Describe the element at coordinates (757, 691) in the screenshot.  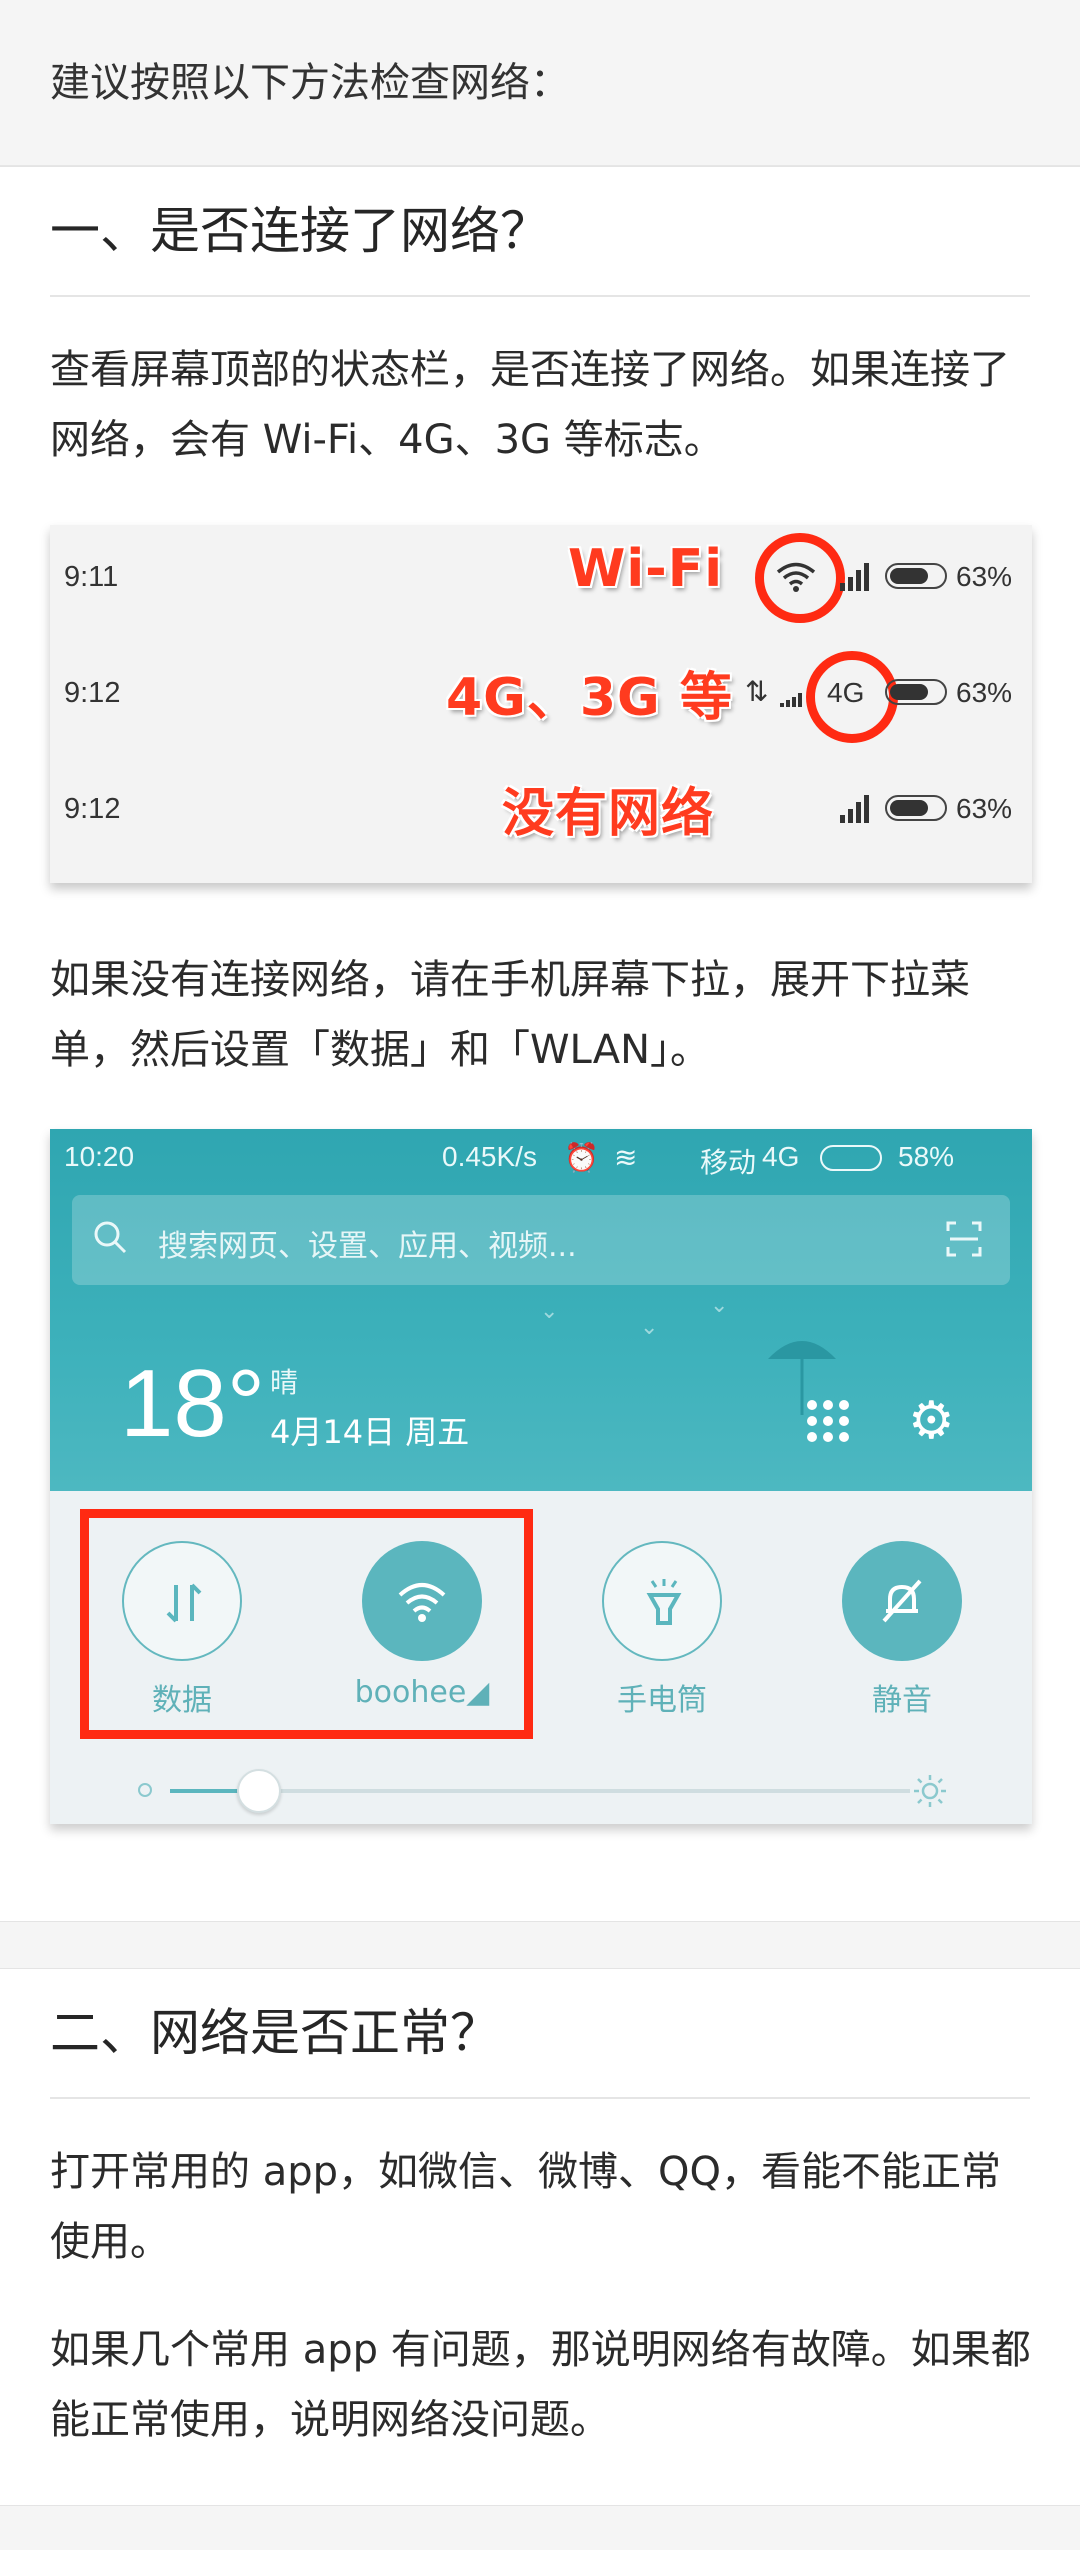
I see `data-arrows-icon: ⇅` at that location.